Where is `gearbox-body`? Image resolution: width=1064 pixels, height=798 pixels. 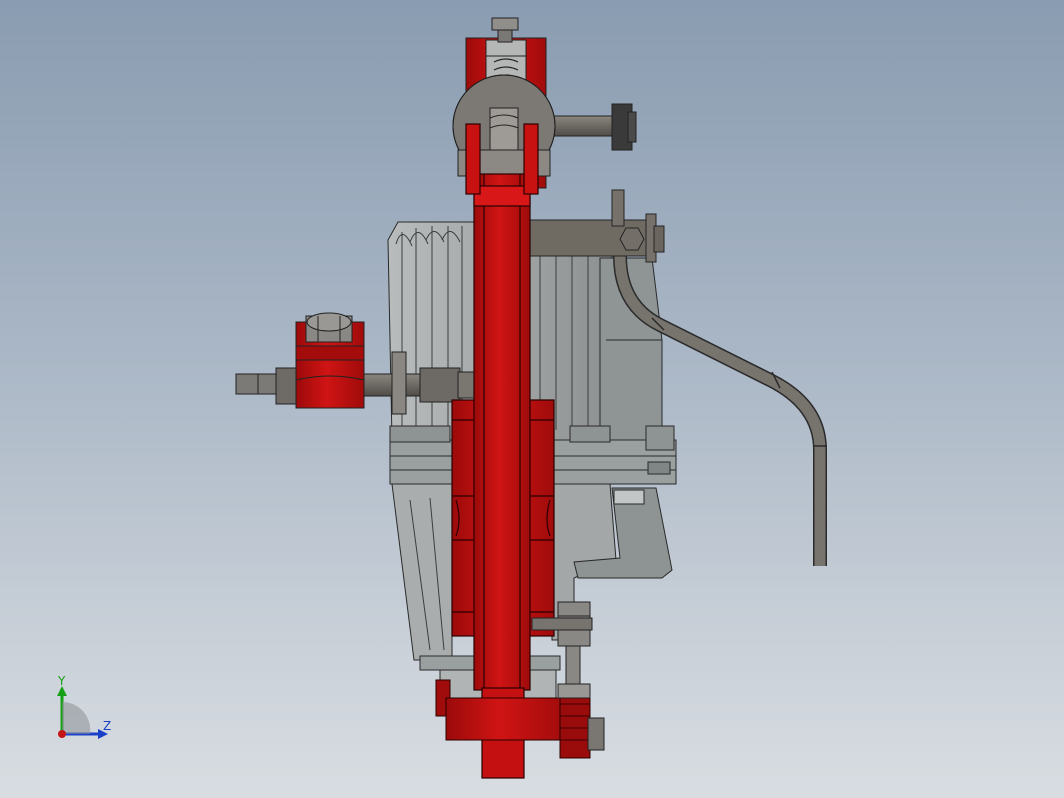 gearbox-body is located at coordinates (422, 572).